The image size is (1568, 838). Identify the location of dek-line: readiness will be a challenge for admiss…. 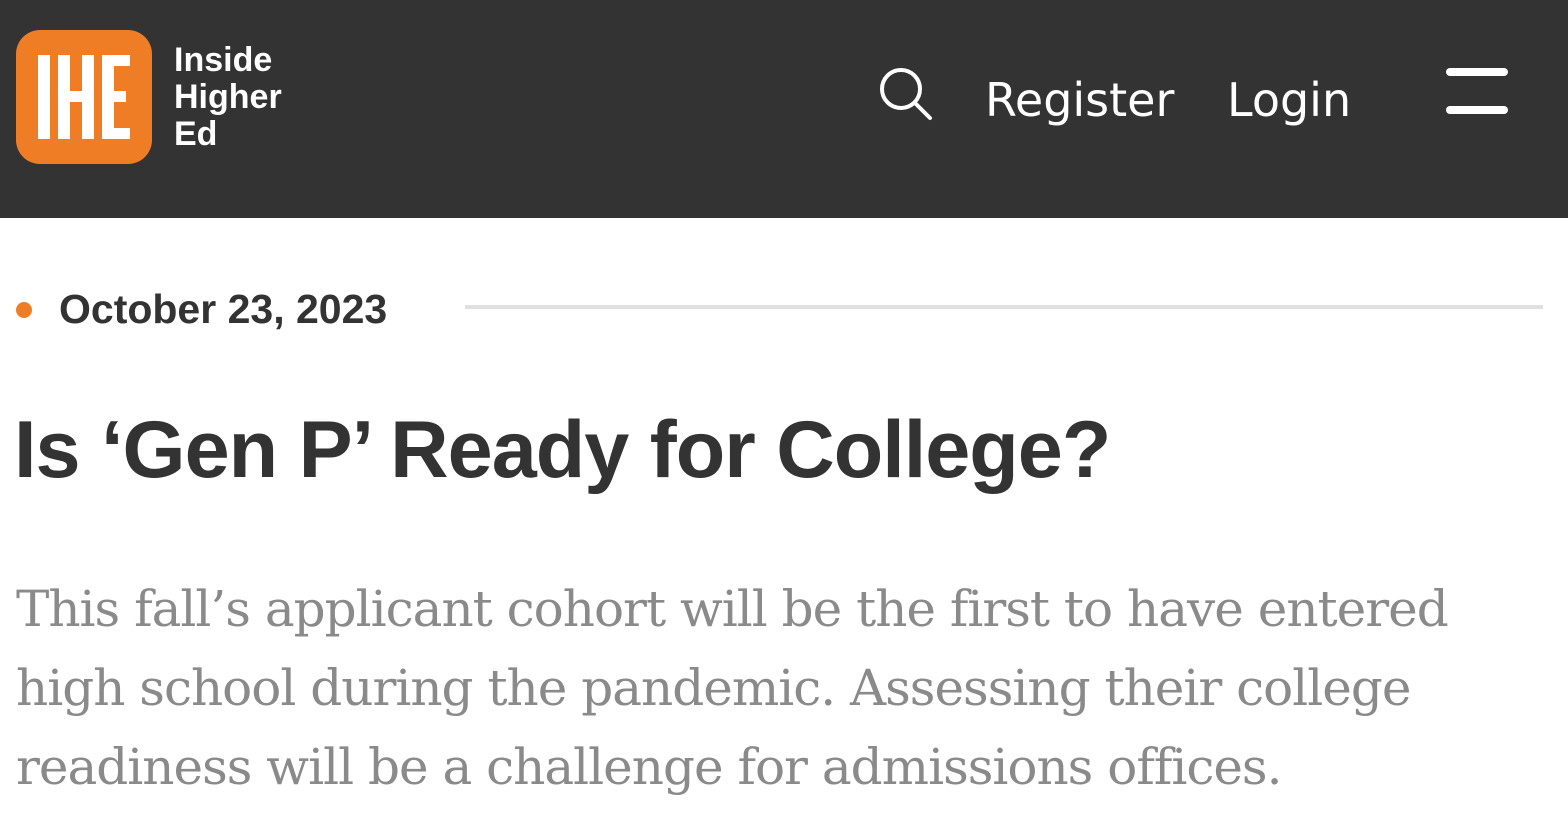
(649, 767).